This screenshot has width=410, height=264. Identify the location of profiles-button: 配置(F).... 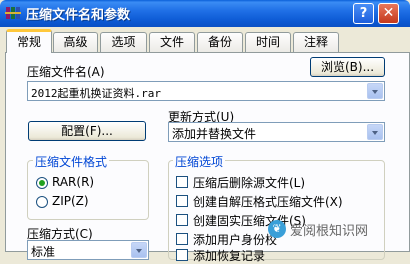
(87, 131).